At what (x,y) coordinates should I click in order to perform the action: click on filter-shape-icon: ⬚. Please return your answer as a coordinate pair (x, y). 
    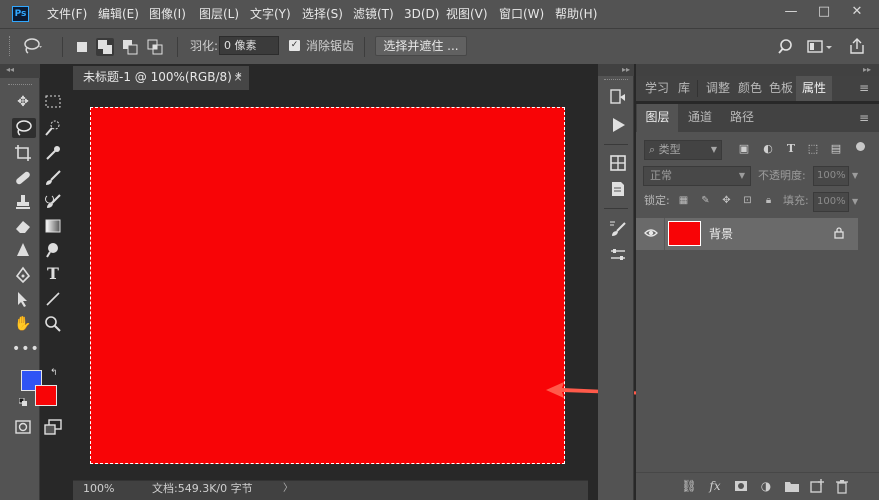
    Looking at the image, I should click on (813, 149).